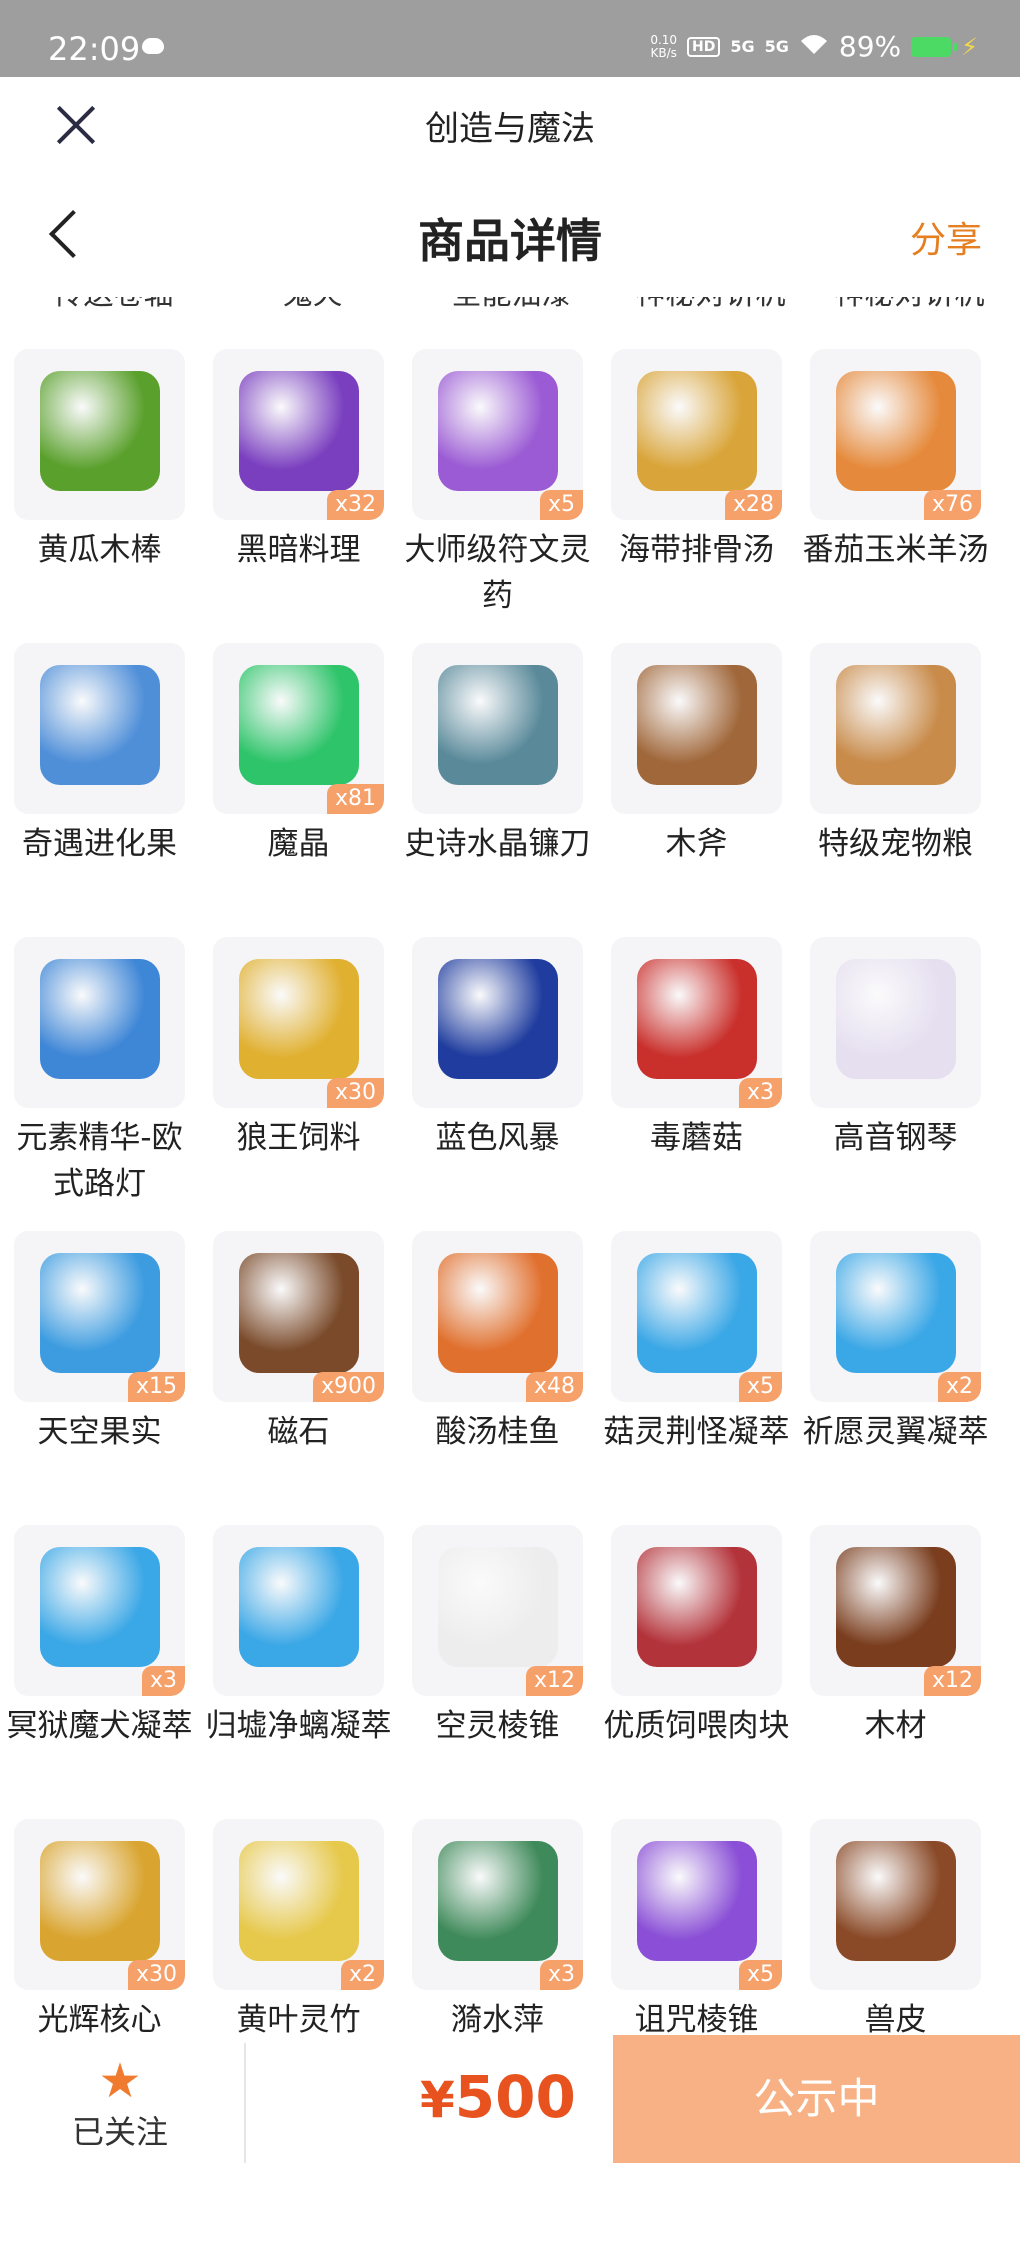  I want to click on signal-5g-icon: 5G, so click(742, 46).